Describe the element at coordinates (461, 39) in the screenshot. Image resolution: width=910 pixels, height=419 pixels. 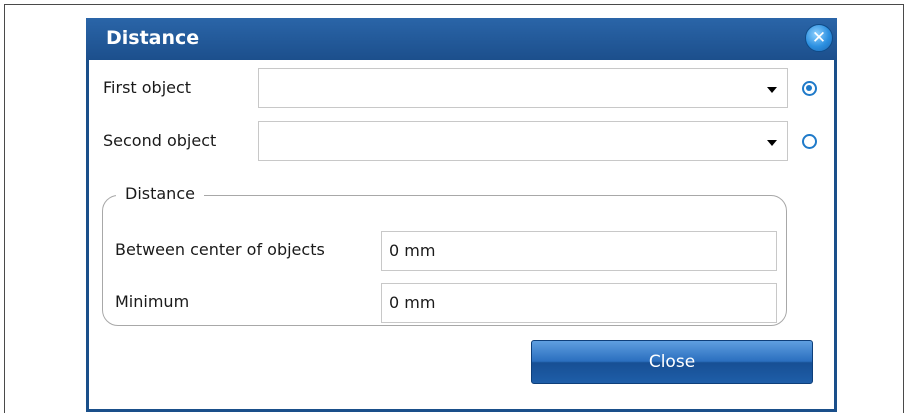
I see `dialog-titlebar: Distance ✕` at that location.